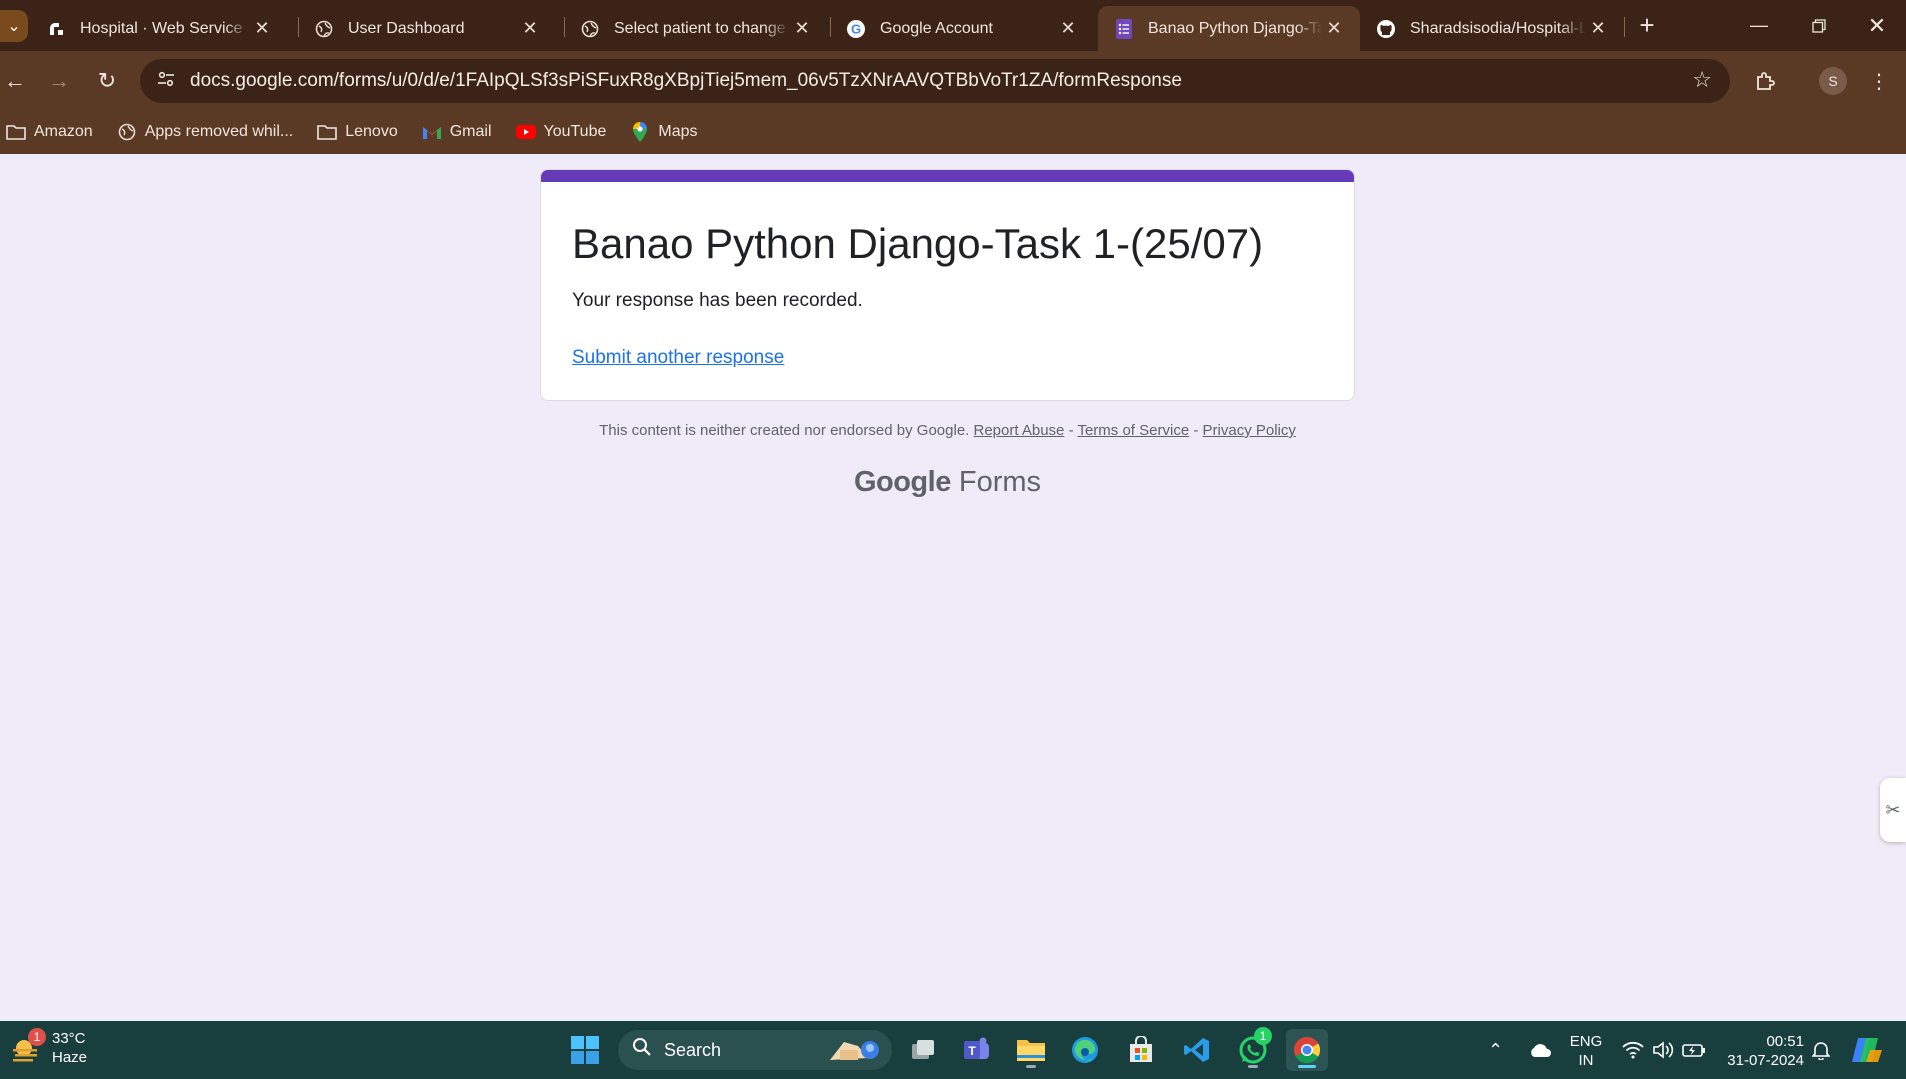 This screenshot has width=1906, height=1079. I want to click on minimize-button: —, so click(1759, 25).